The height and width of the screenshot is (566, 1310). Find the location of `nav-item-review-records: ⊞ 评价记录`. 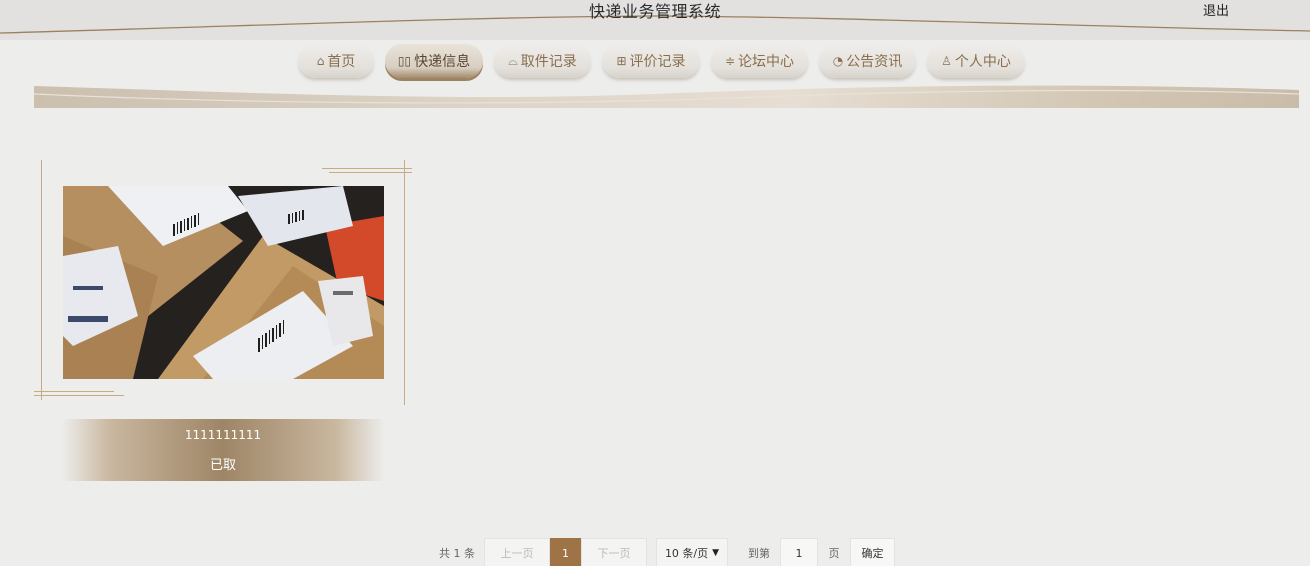

nav-item-review-records: ⊞ 评价记录 is located at coordinates (651, 61).